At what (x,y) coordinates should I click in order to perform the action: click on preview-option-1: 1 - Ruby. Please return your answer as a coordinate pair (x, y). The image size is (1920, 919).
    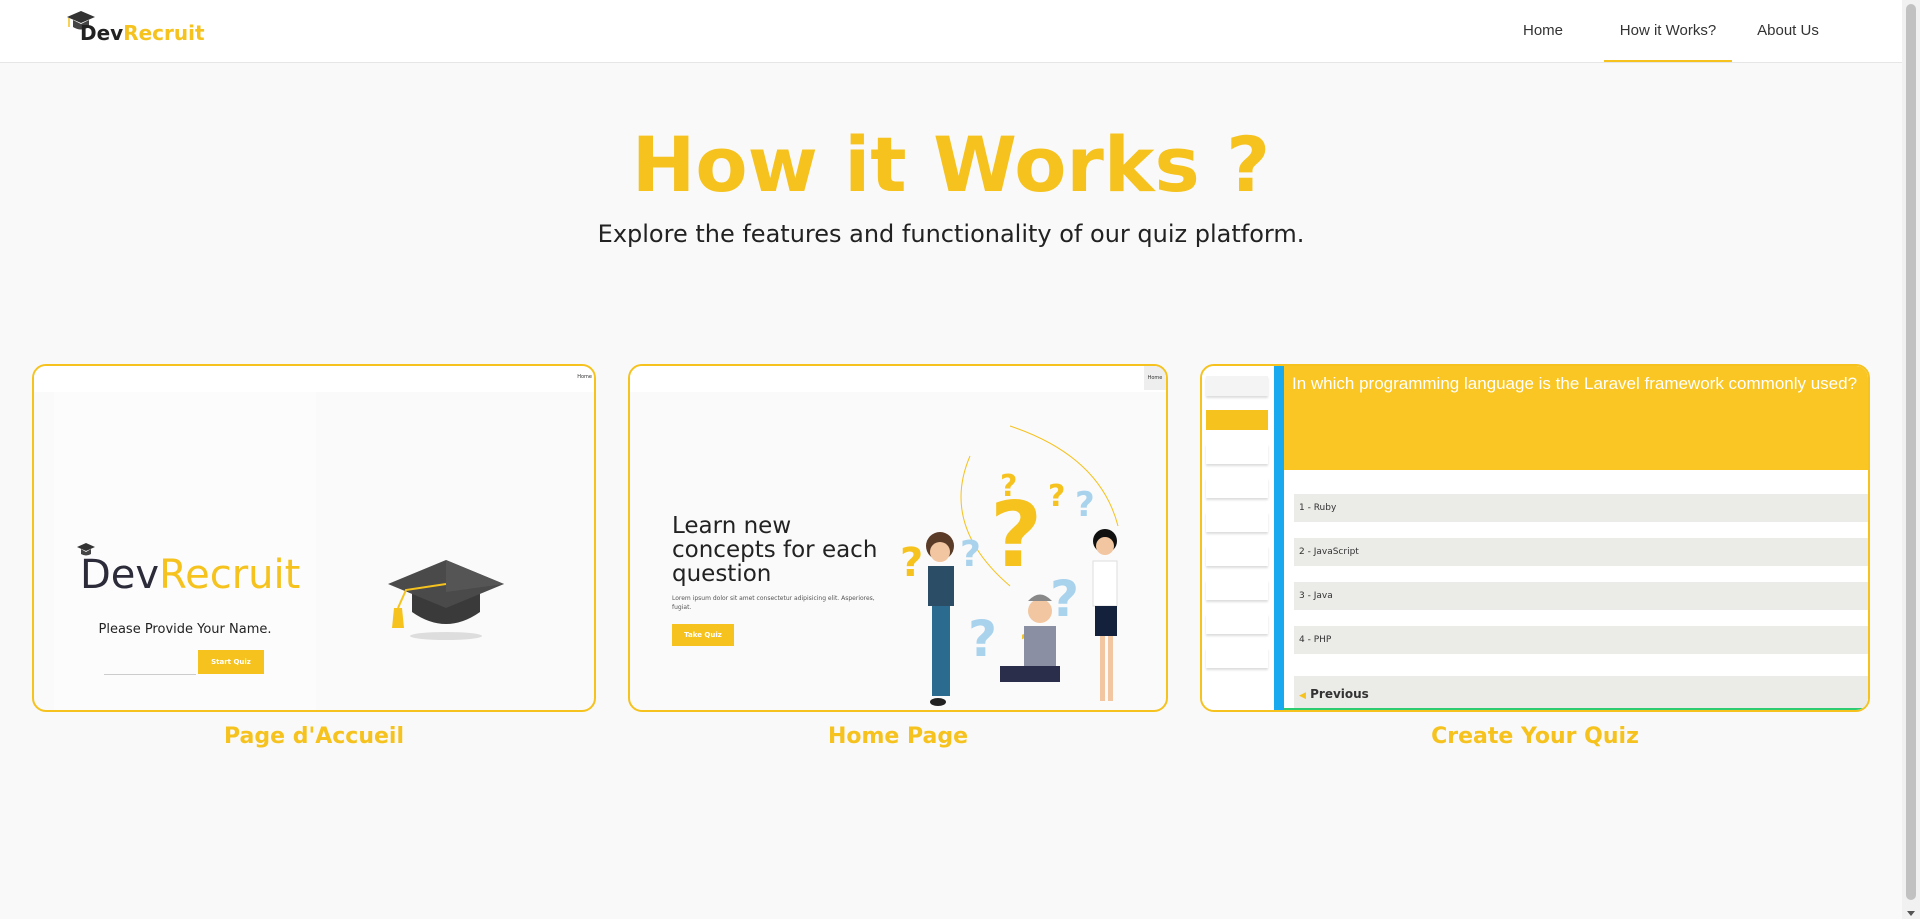
    Looking at the image, I should click on (1581, 508).